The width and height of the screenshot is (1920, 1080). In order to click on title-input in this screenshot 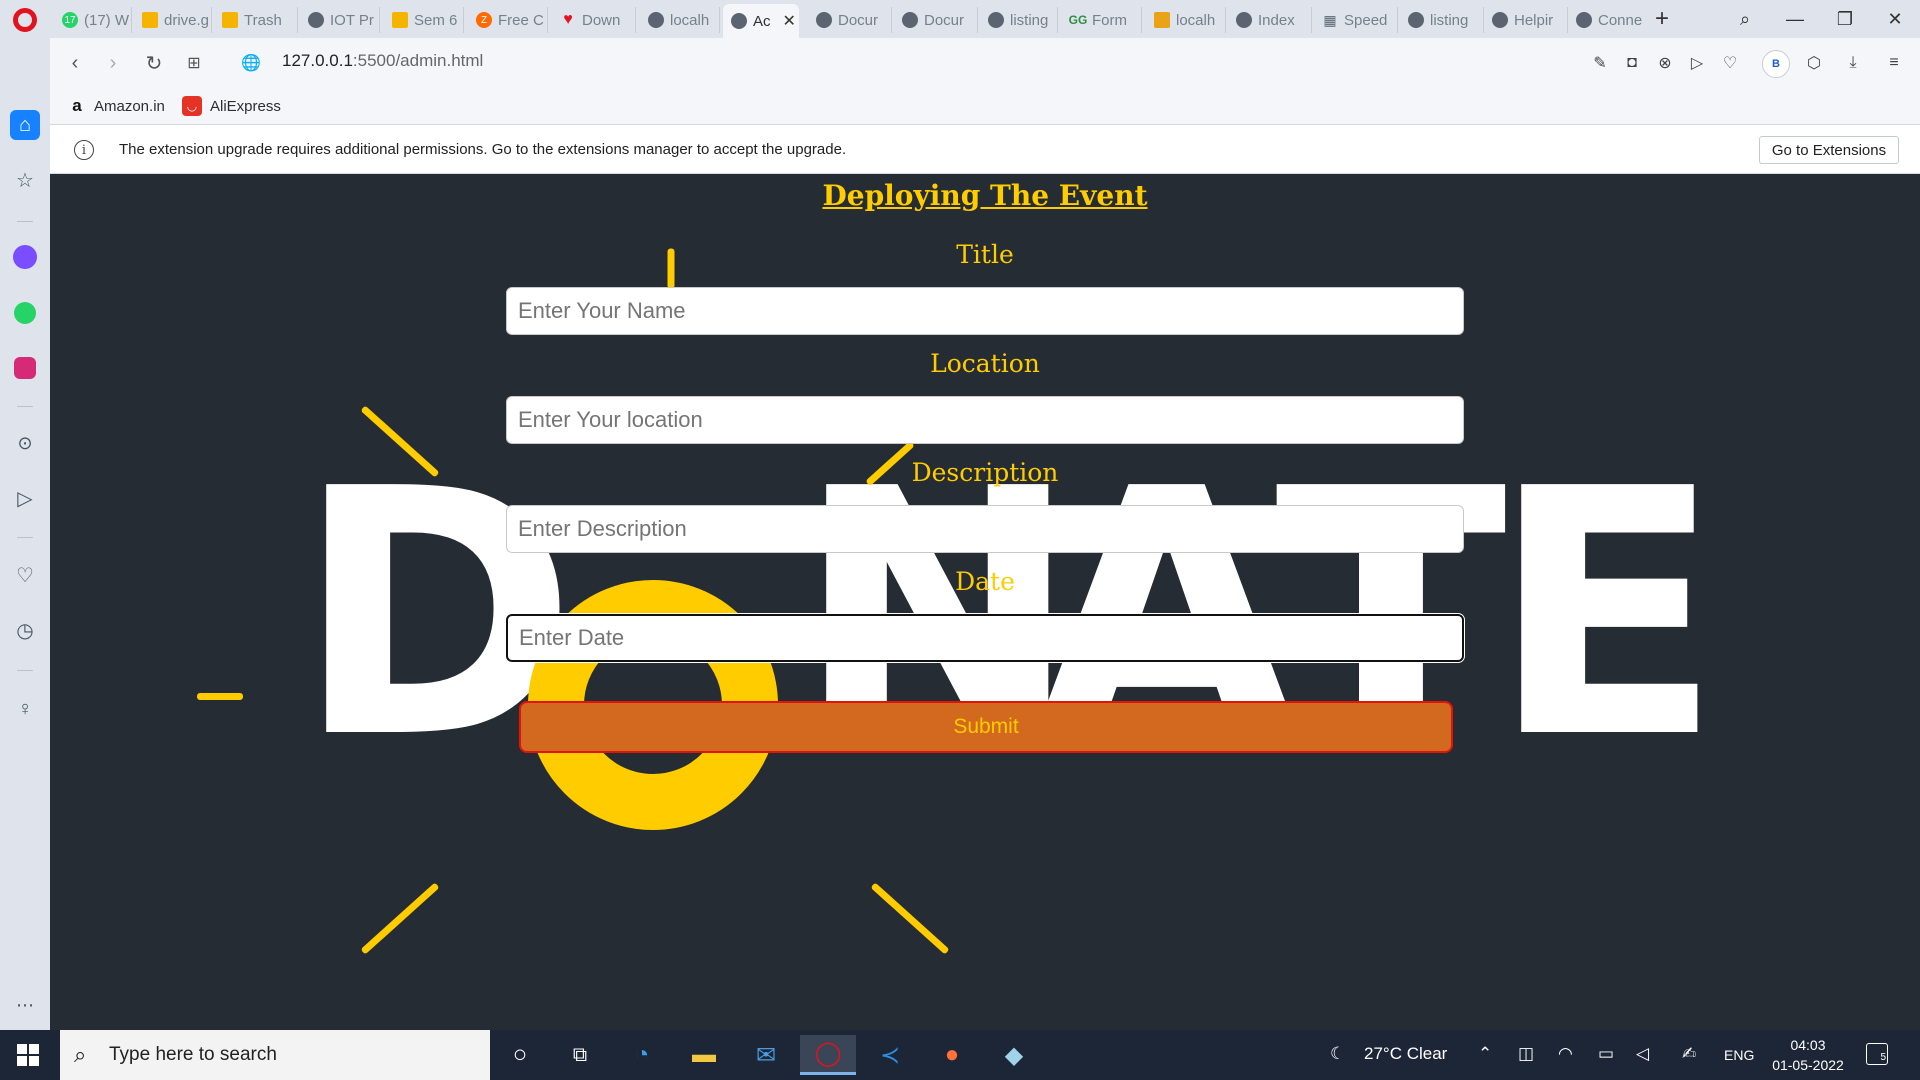, I will do `click(985, 311)`.